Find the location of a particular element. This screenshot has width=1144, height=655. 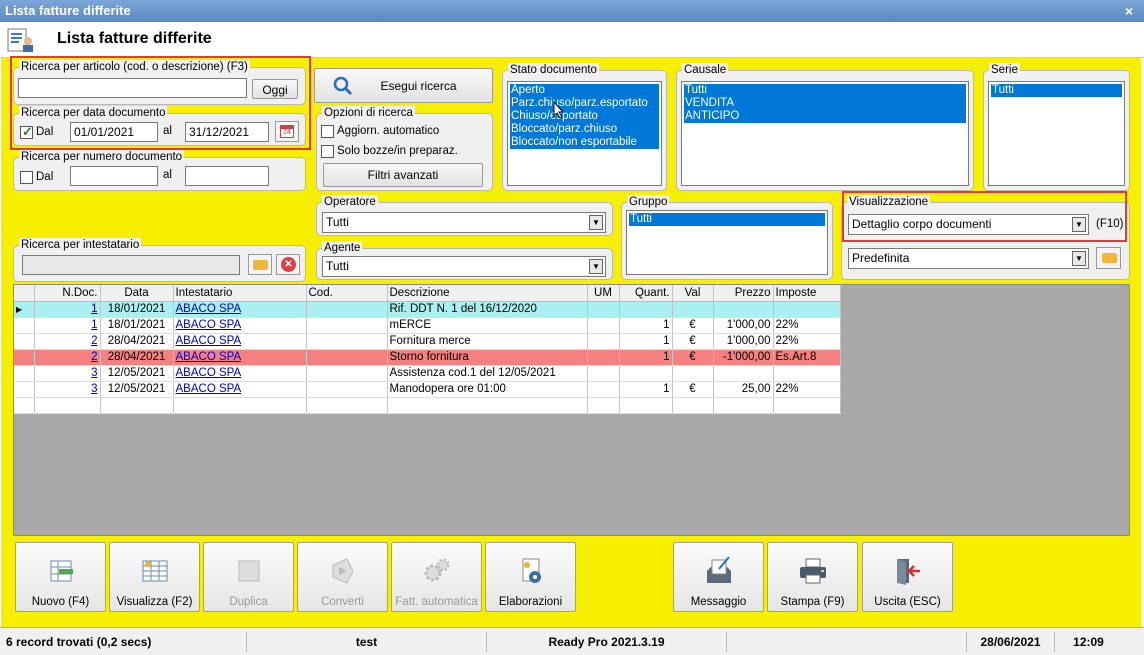

cell-empty is located at coordinates (646, 405).